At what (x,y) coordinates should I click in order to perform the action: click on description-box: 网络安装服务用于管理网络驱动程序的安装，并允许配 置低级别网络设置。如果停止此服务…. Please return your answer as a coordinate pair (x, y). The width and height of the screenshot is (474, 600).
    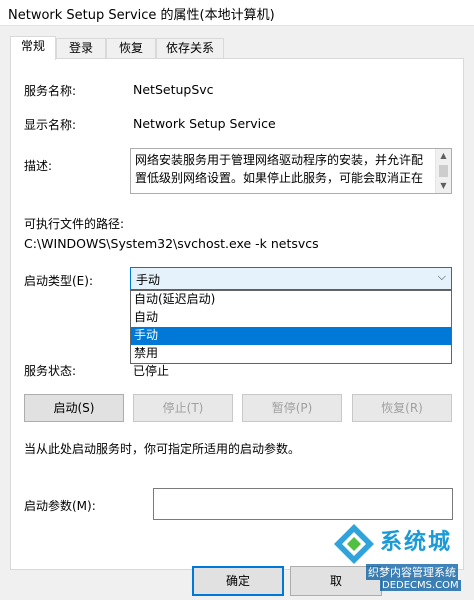
    Looking at the image, I should click on (291, 171).